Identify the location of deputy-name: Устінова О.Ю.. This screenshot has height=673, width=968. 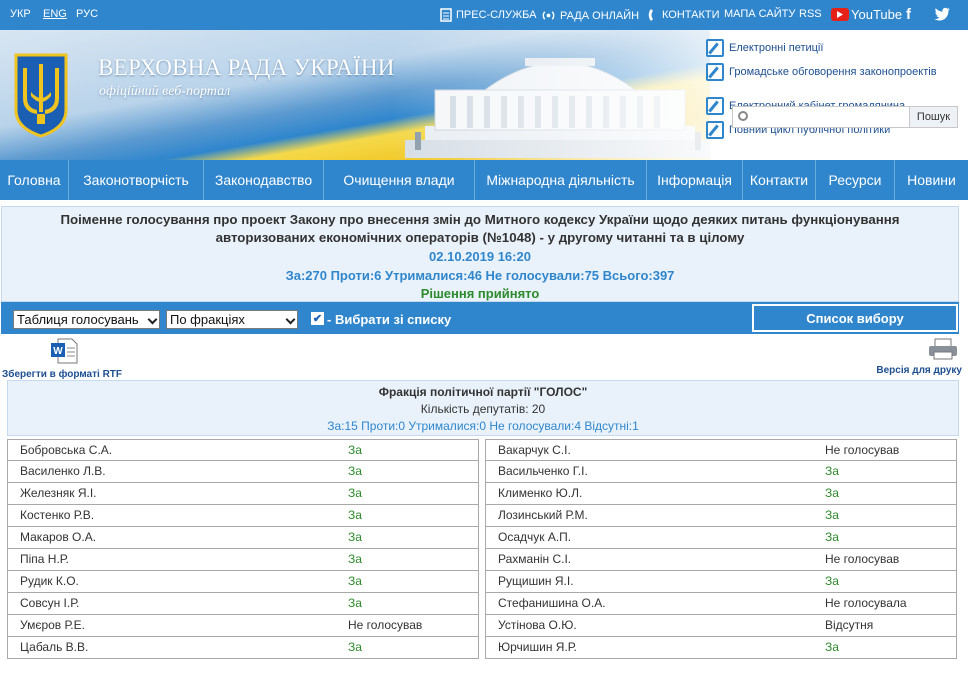
(537, 625).